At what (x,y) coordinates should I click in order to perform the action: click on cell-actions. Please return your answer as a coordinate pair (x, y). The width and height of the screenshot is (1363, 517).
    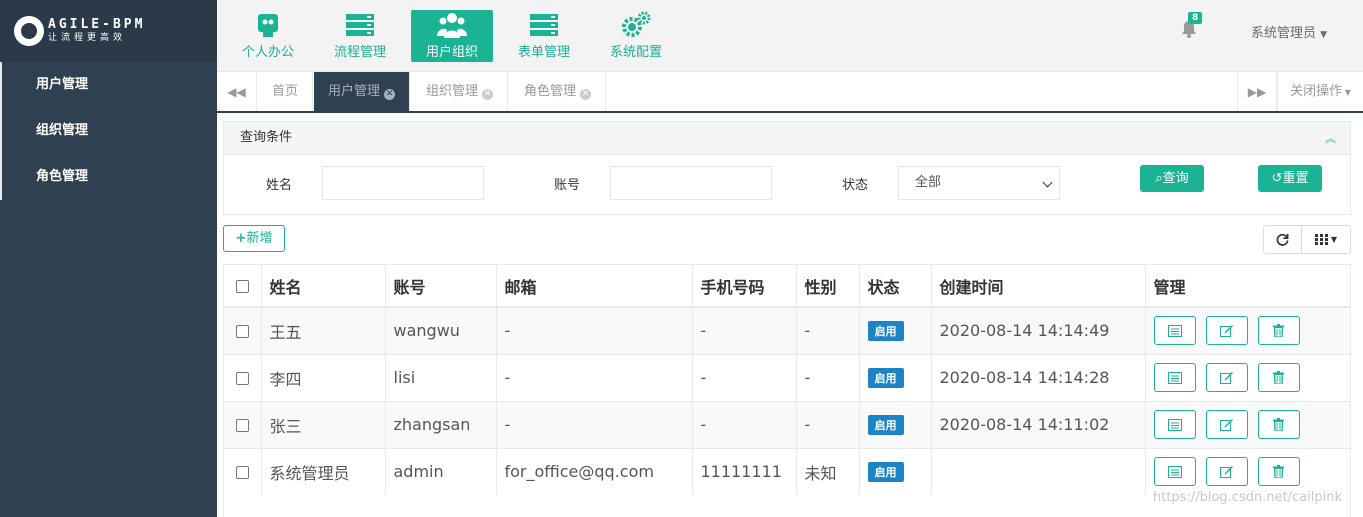
    Looking at the image, I should click on (1247, 471).